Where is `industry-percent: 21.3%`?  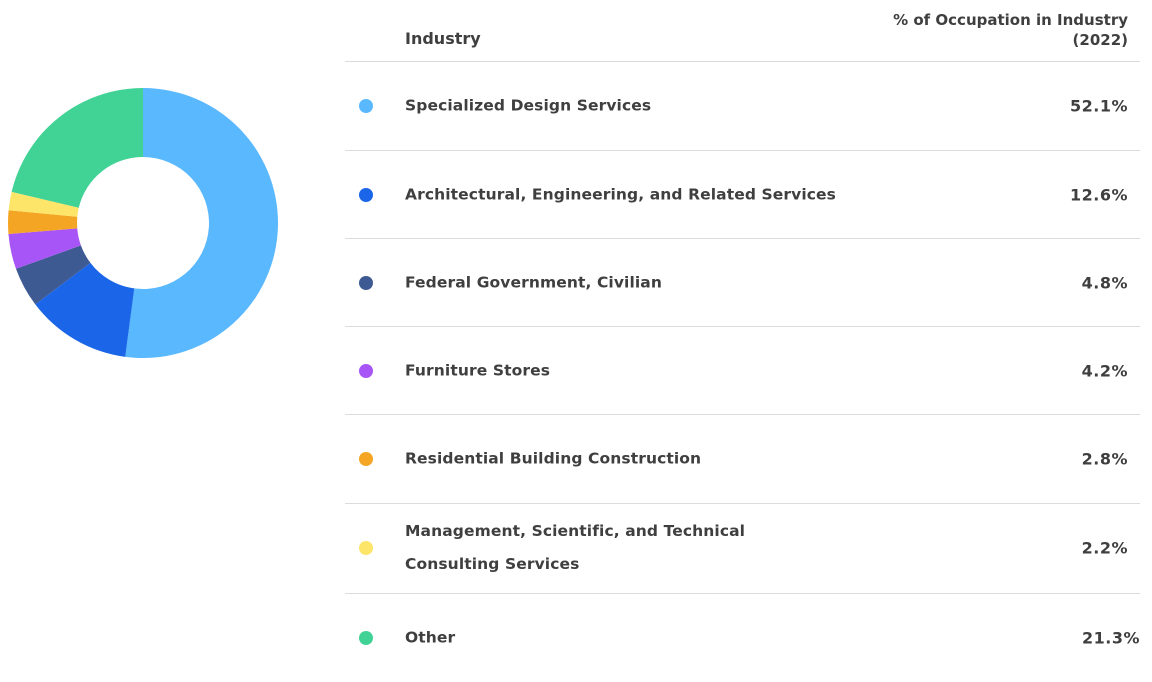 industry-percent: 21.3% is located at coordinates (1110, 638).